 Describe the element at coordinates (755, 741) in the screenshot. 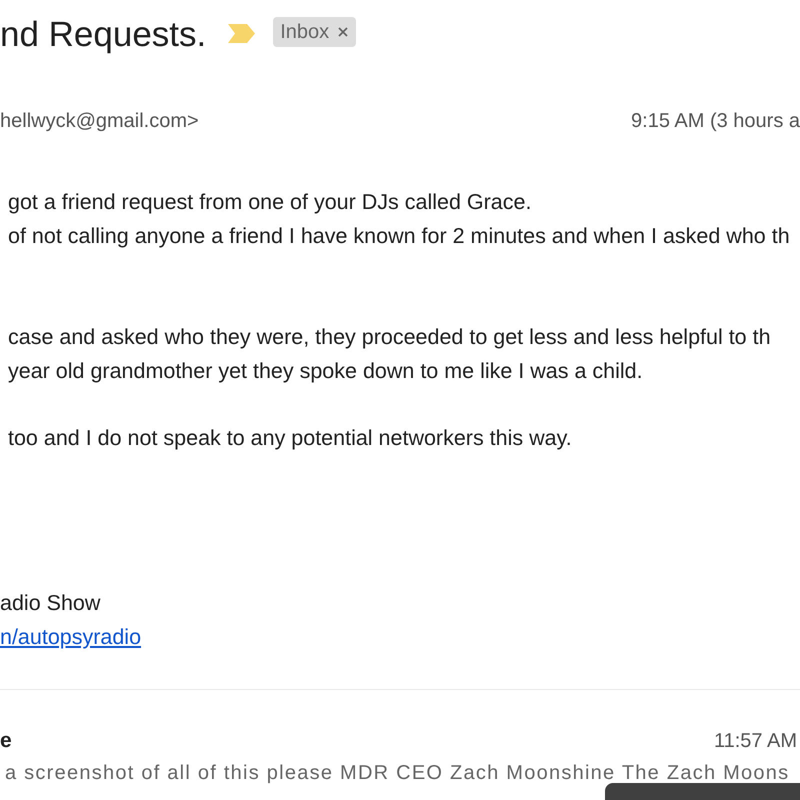

I see `message-time: 11:57 AM` at that location.